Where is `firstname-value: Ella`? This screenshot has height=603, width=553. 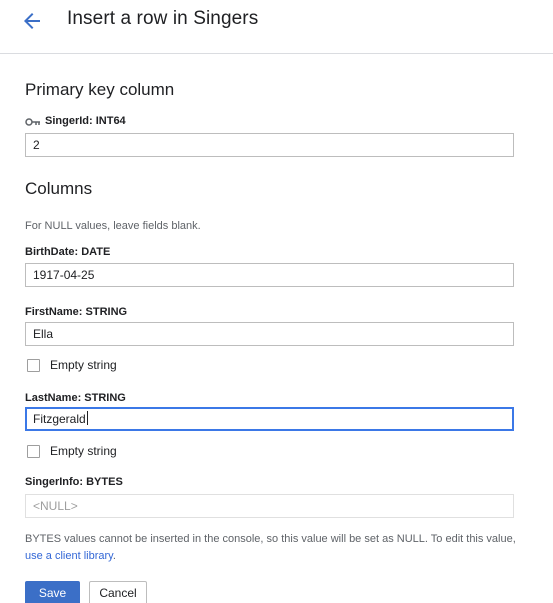 firstname-value: Ella is located at coordinates (43, 334).